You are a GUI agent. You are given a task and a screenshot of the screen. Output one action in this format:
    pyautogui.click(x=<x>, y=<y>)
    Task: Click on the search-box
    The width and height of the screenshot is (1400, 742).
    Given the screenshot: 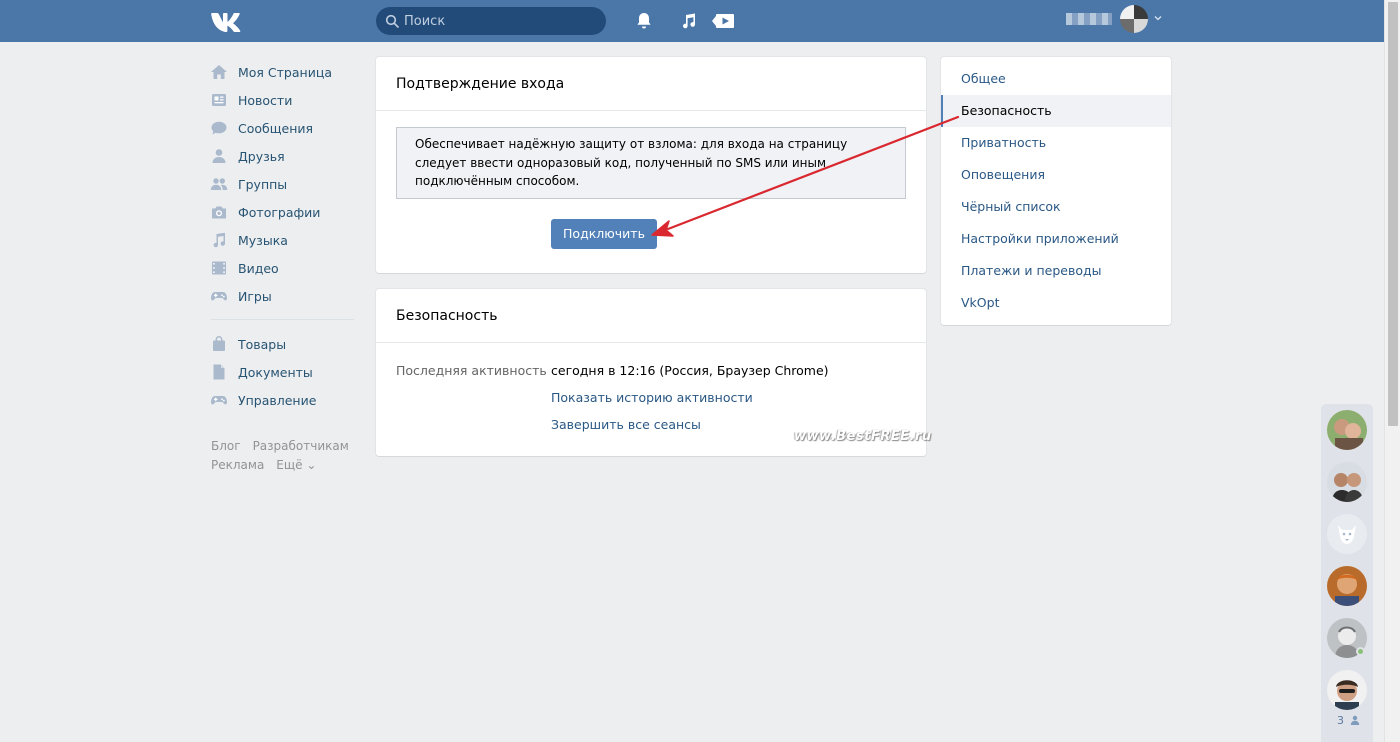 What is the action you would take?
    pyautogui.click(x=491, y=21)
    